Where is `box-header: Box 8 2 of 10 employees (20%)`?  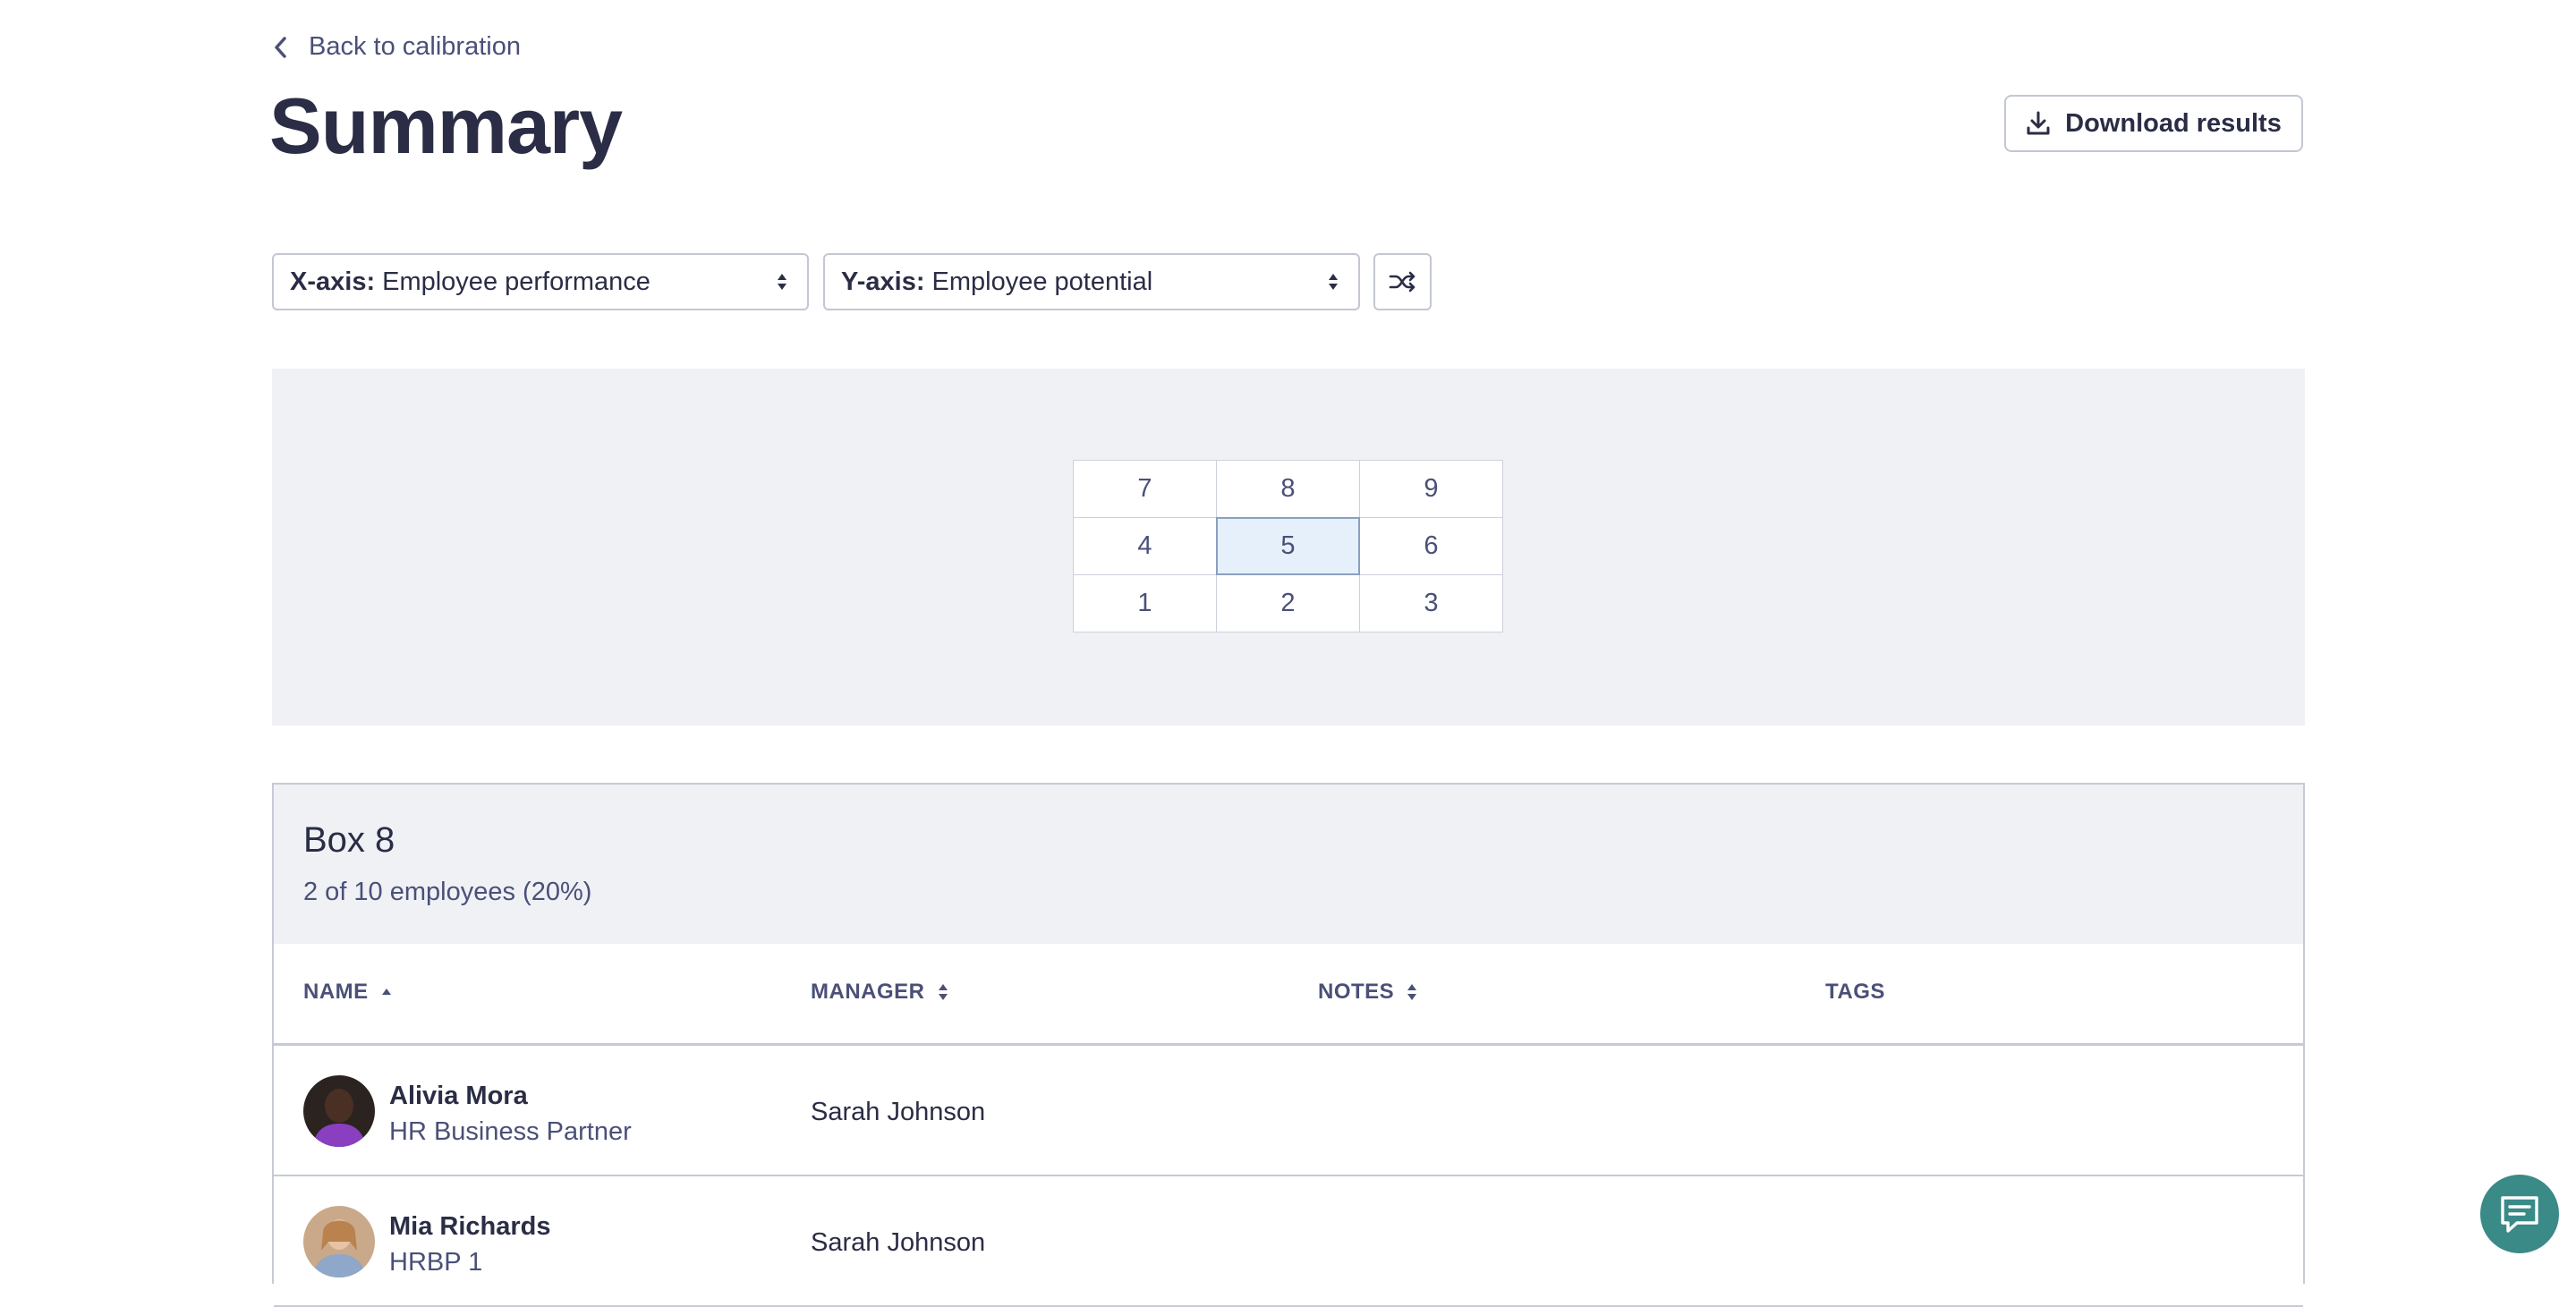 box-header: Box 8 2 of 10 employees (20%) is located at coordinates (1288, 864).